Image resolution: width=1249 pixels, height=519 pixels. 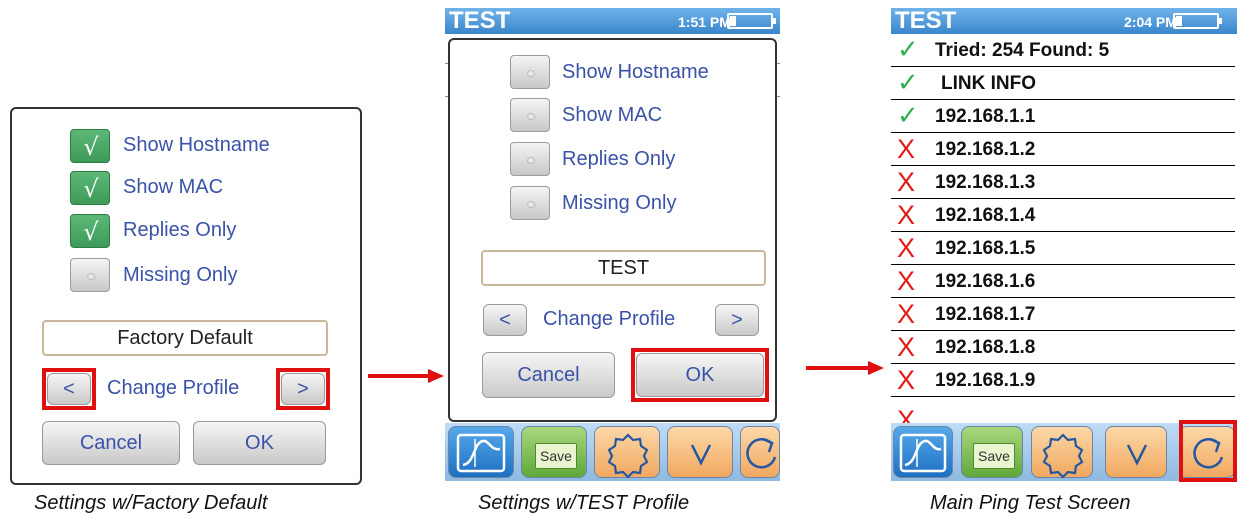 What do you see at coordinates (985, 248) in the screenshot?
I see `ip-address: 192.168.1.5` at bounding box center [985, 248].